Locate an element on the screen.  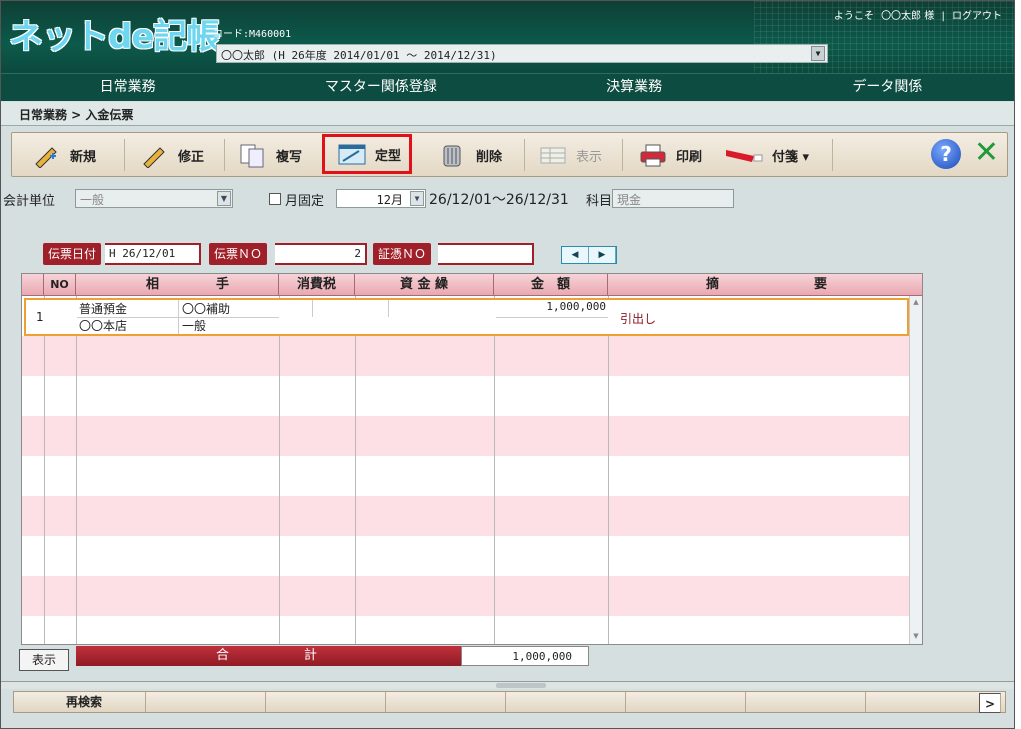
delete-label: 削除 is located at coordinates (489, 157).